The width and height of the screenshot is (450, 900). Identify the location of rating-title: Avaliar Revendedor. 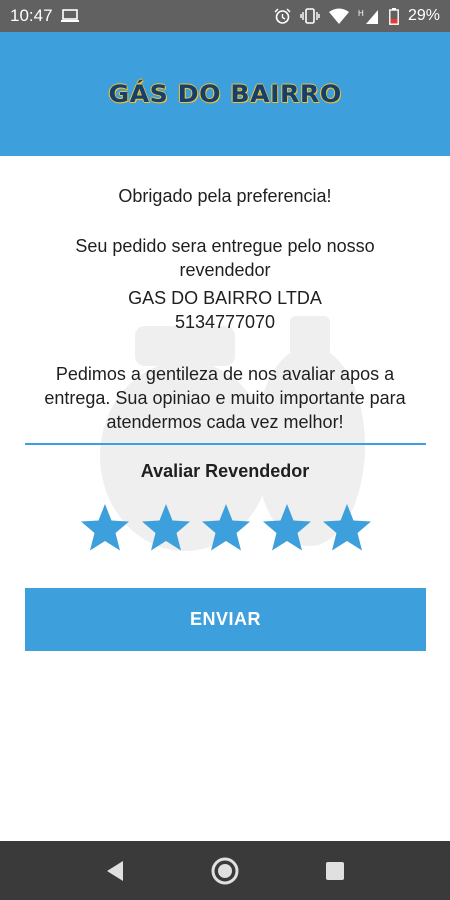
(225, 471).